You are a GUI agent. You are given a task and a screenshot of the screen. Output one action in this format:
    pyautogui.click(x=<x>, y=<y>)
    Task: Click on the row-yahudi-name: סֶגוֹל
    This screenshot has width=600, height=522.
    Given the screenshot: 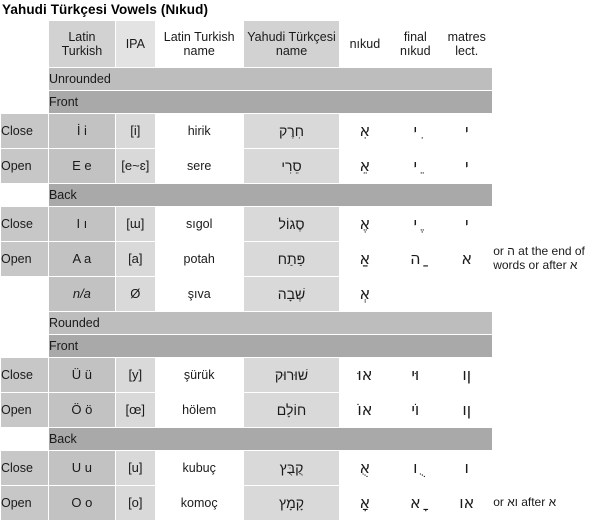 What is the action you would take?
    pyautogui.click(x=291, y=224)
    